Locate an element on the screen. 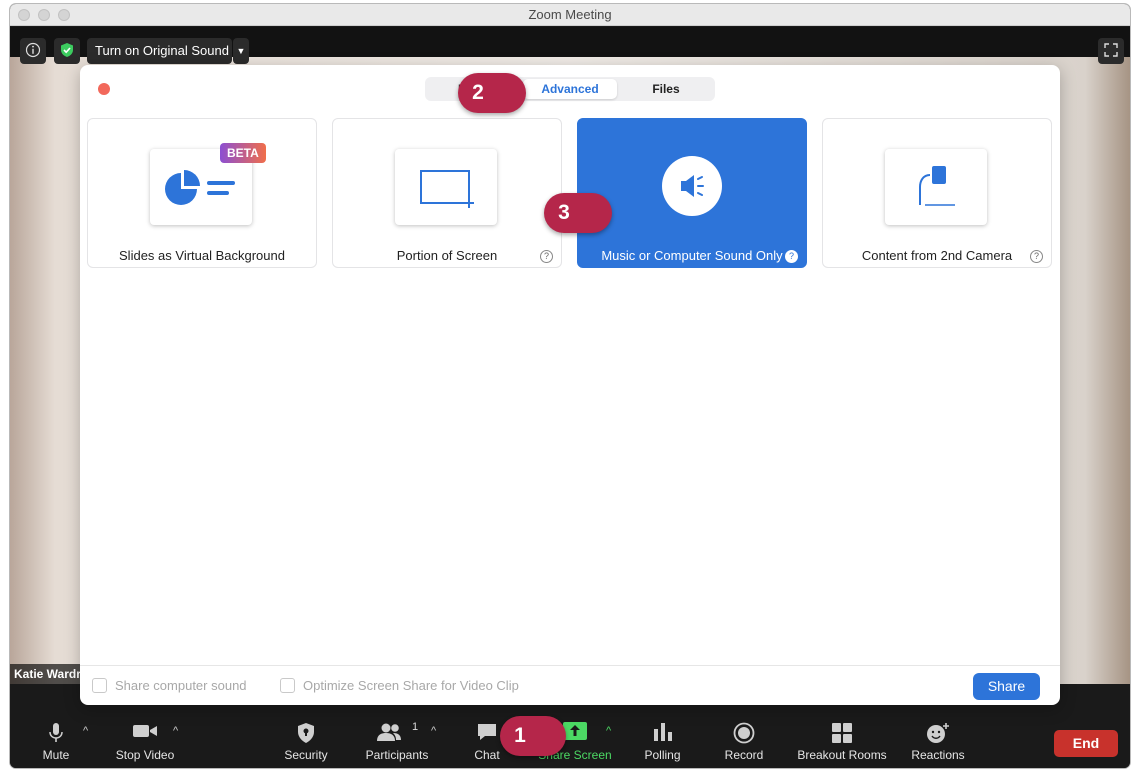 This screenshot has height=776, width=1134. checkbox-label: Share computer sound is located at coordinates (181, 685).